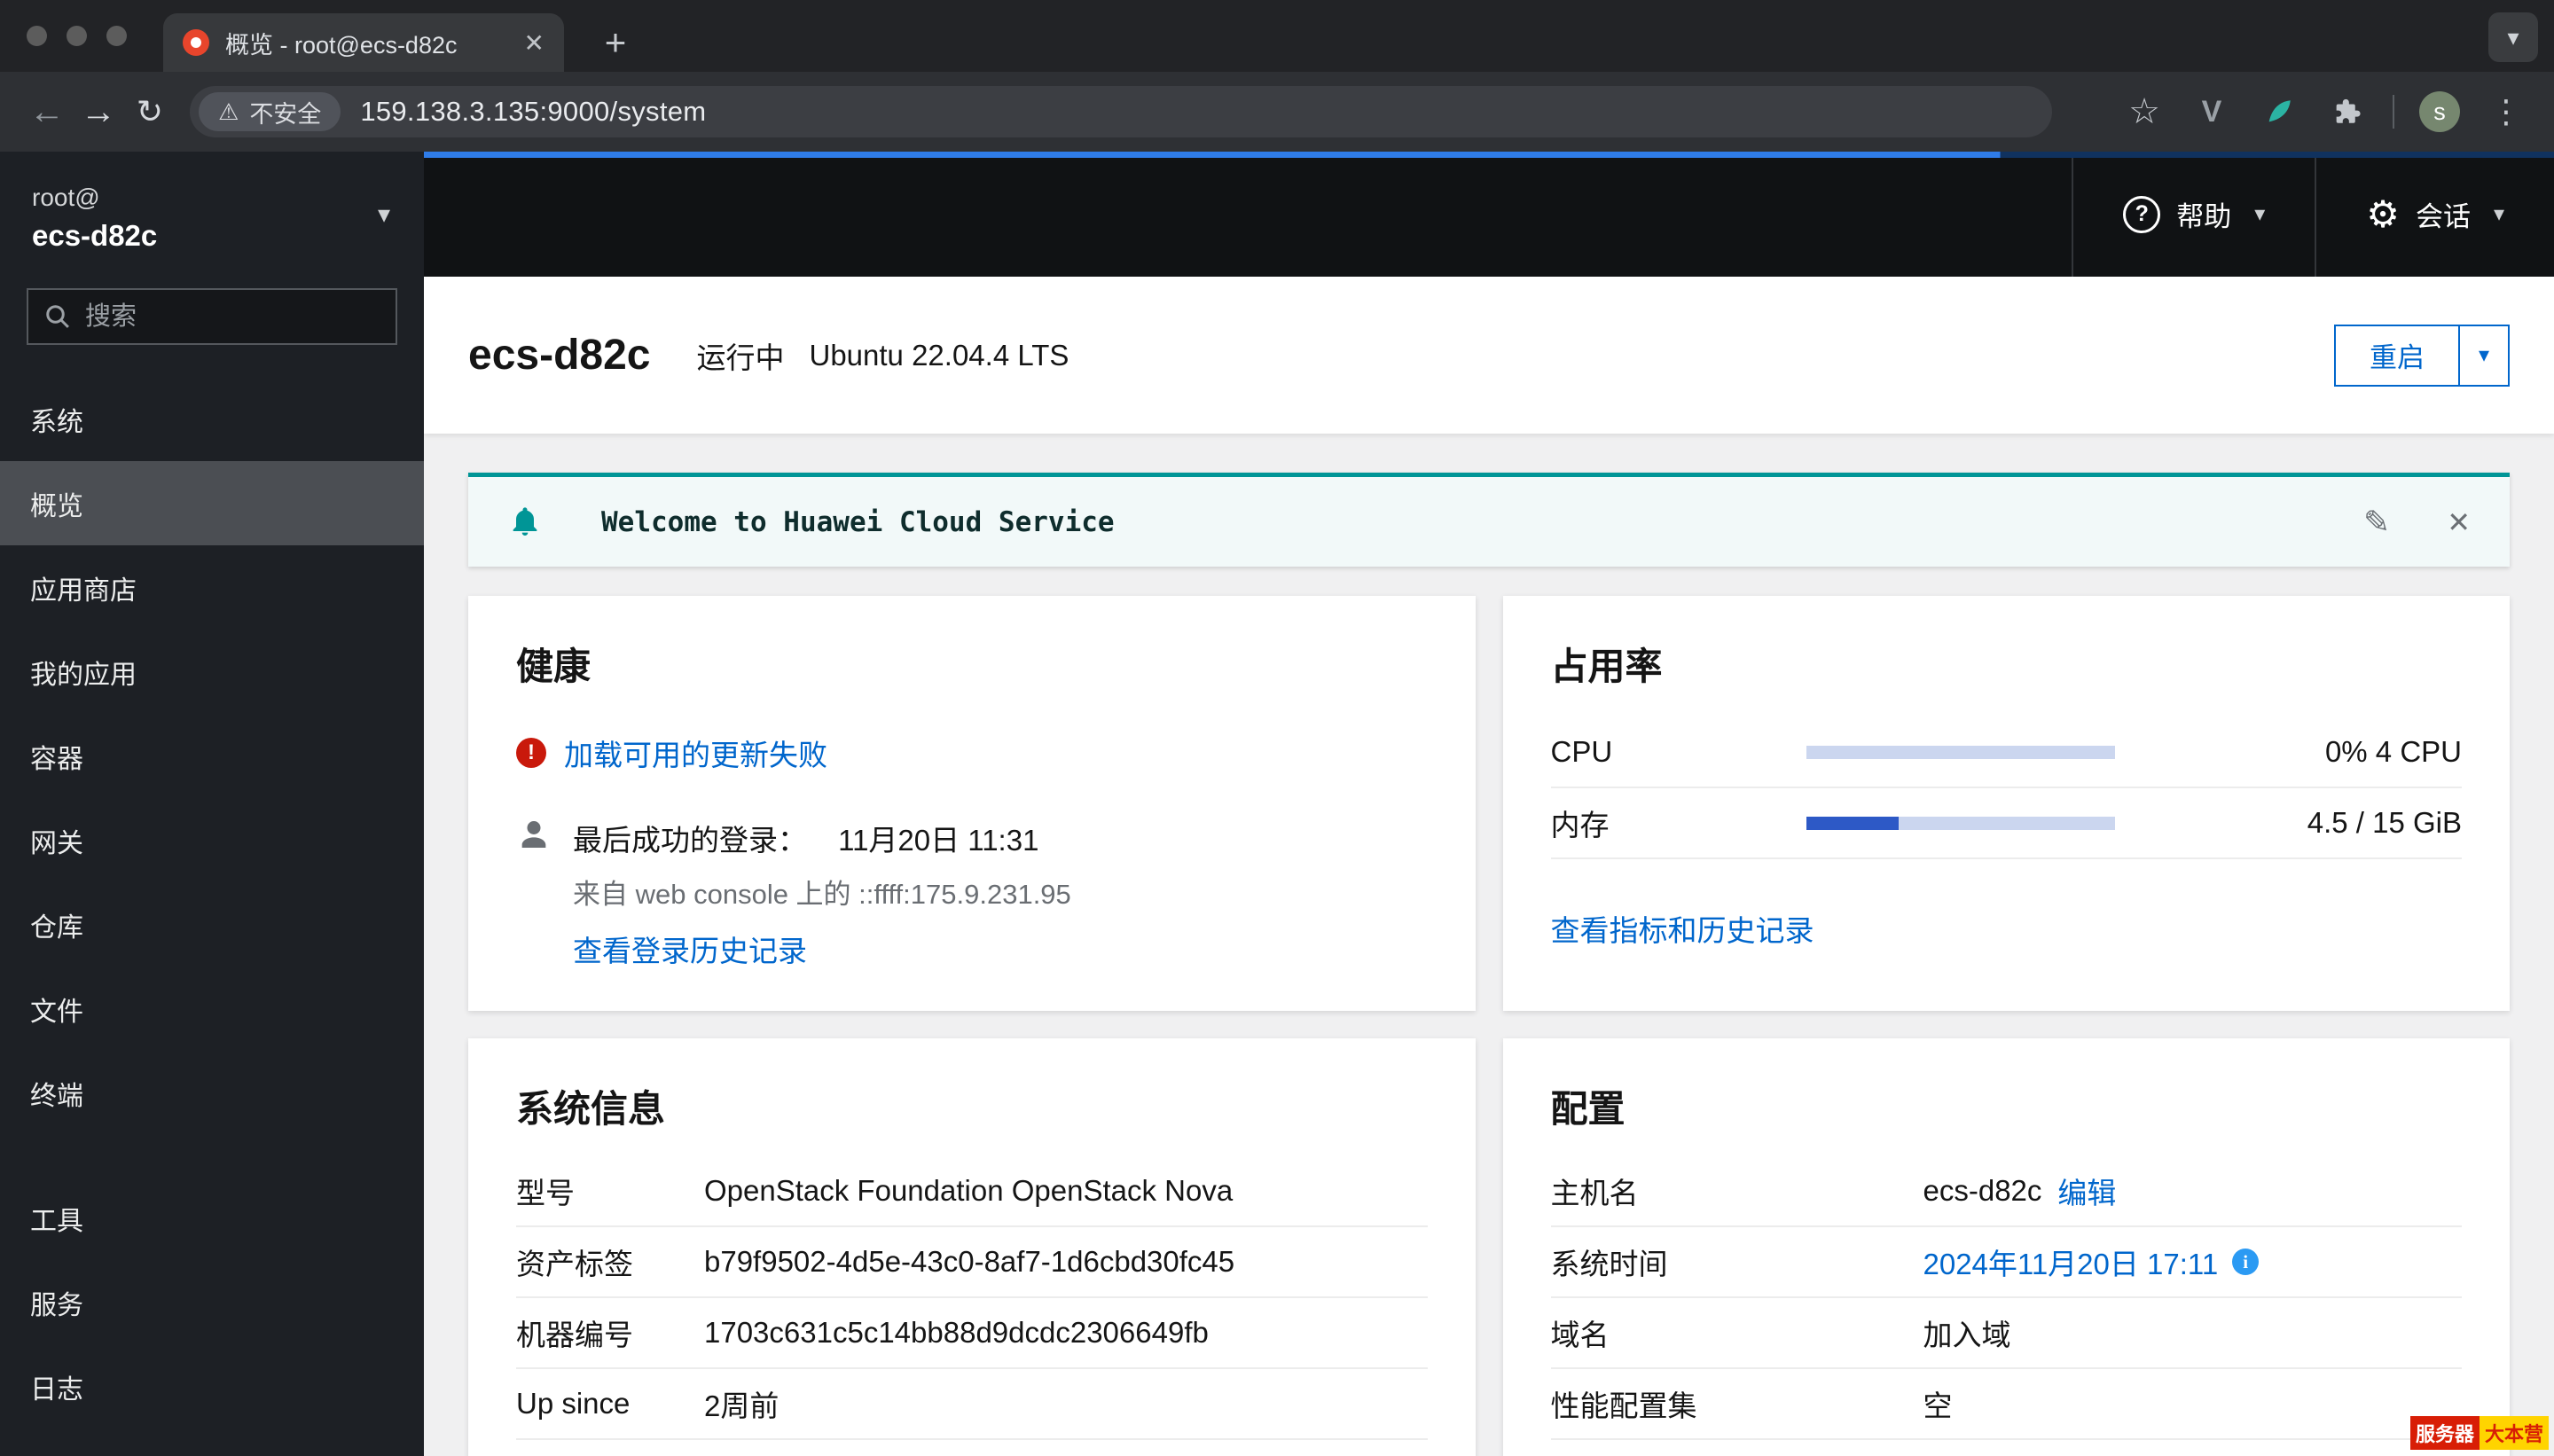 The image size is (2554, 1456). What do you see at coordinates (2514, 1433) in the screenshot?
I see `watermark-part2: 大本营` at bounding box center [2514, 1433].